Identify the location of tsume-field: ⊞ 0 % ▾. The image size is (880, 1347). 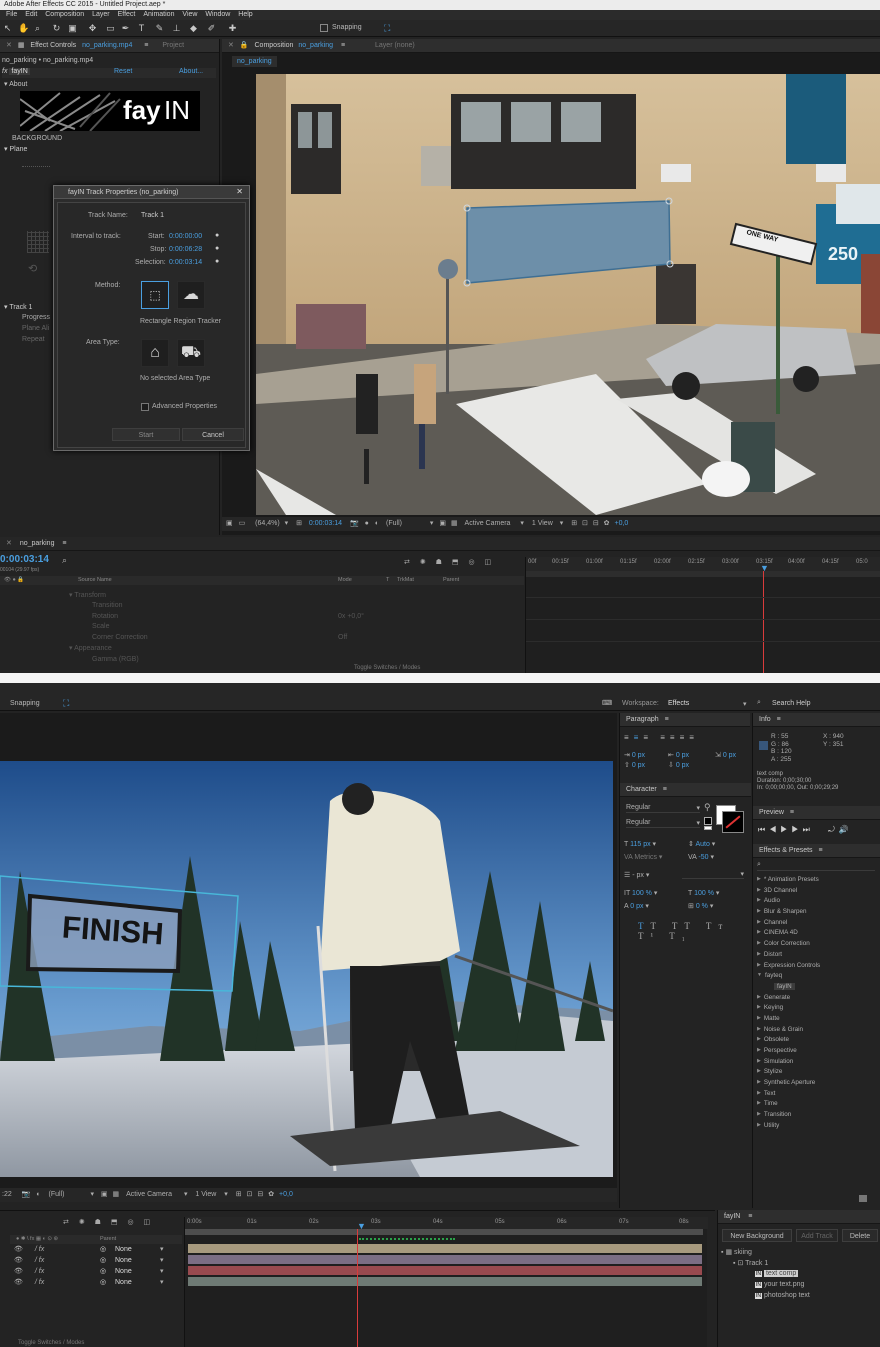
(700, 906).